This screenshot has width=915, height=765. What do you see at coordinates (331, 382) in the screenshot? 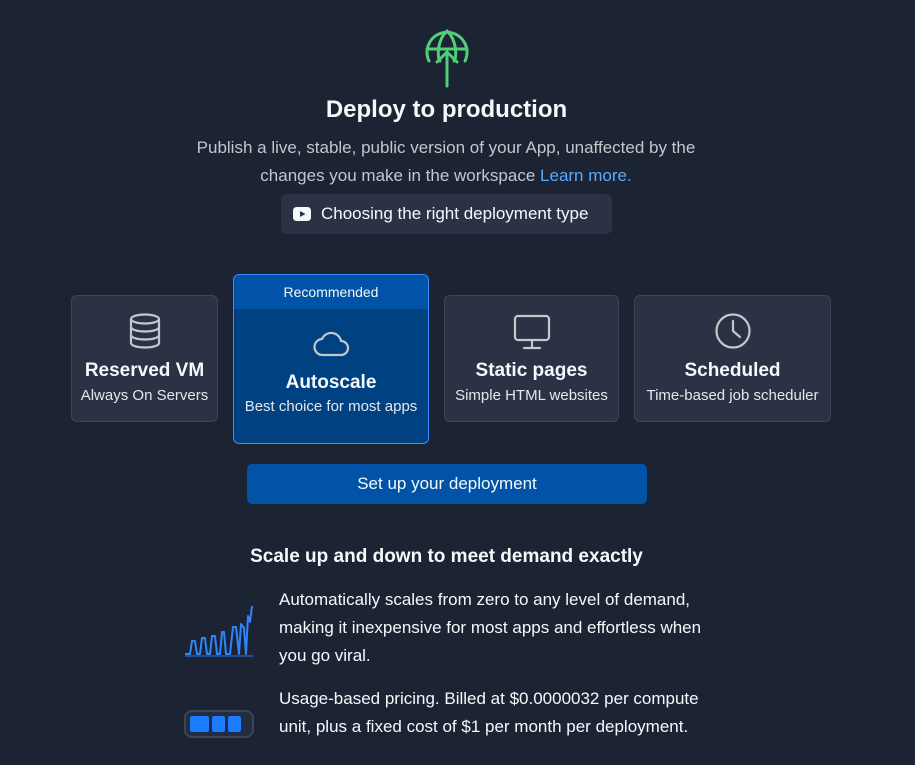
I see `card-title: Autoscale` at bounding box center [331, 382].